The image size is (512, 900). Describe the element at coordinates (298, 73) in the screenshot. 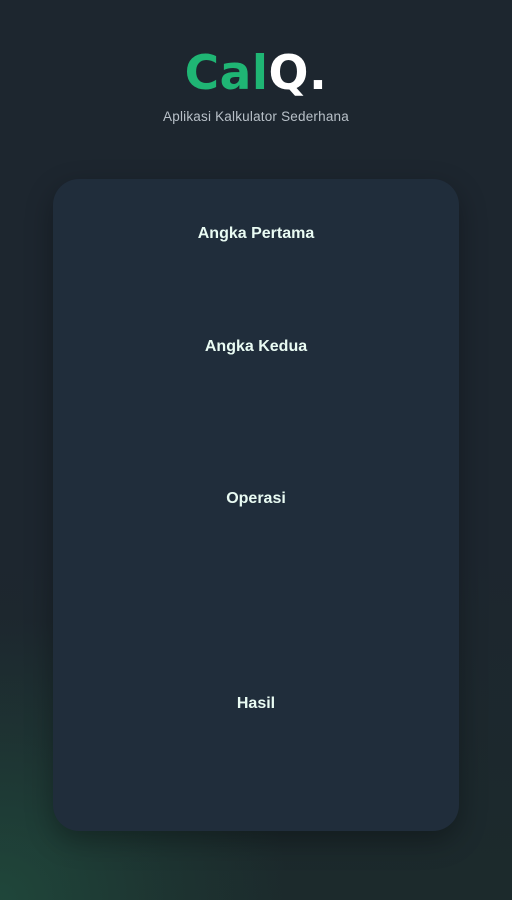

I see `logo-rest-text: Q.` at that location.